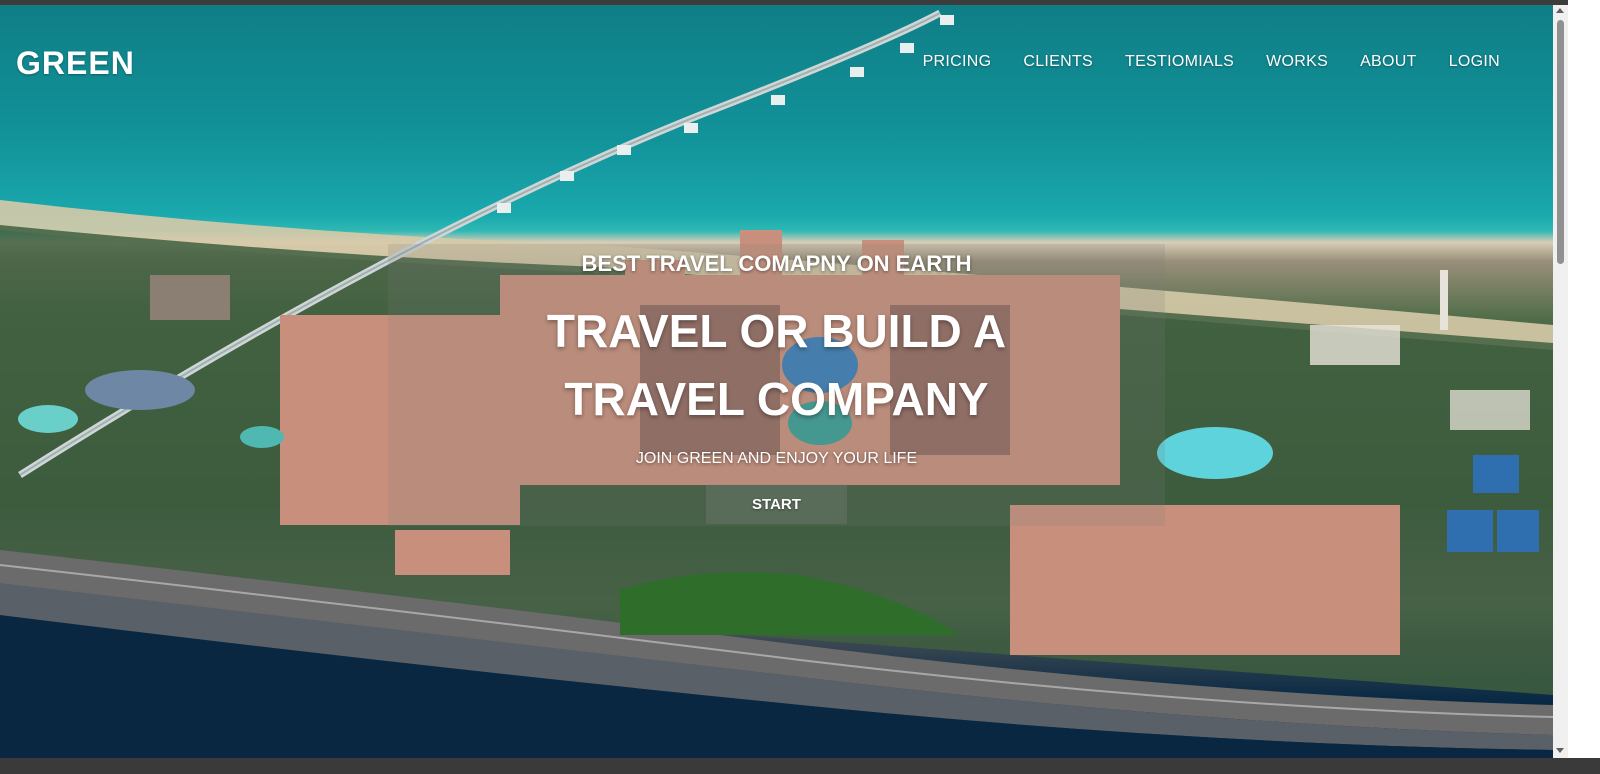 The height and width of the screenshot is (774, 1600). I want to click on nav-link-clients: CLIENTS, so click(1058, 62).